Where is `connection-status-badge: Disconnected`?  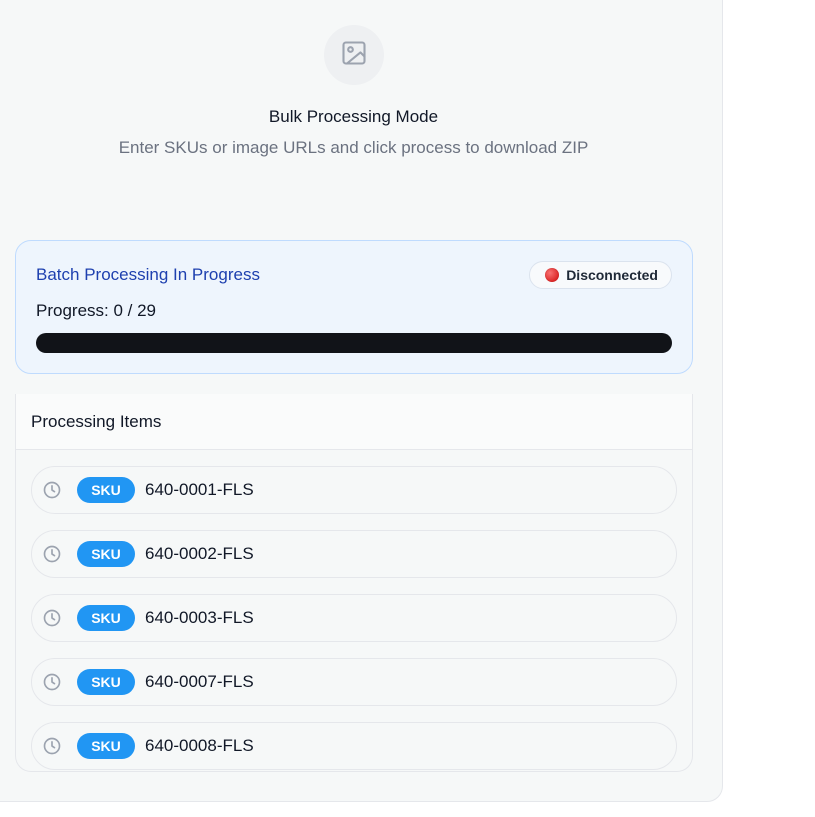
connection-status-badge: Disconnected is located at coordinates (600, 275).